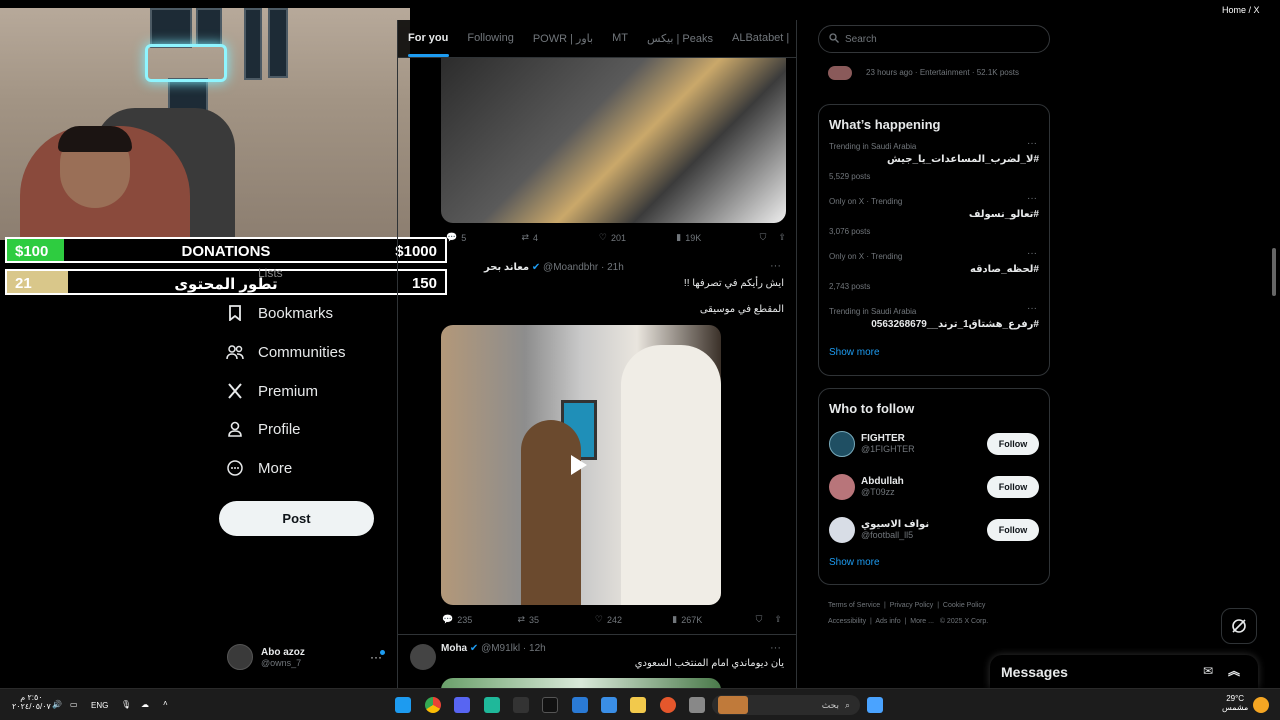 The height and width of the screenshot is (720, 1280). I want to click on nav-label: Bookmarks, so click(296, 313).